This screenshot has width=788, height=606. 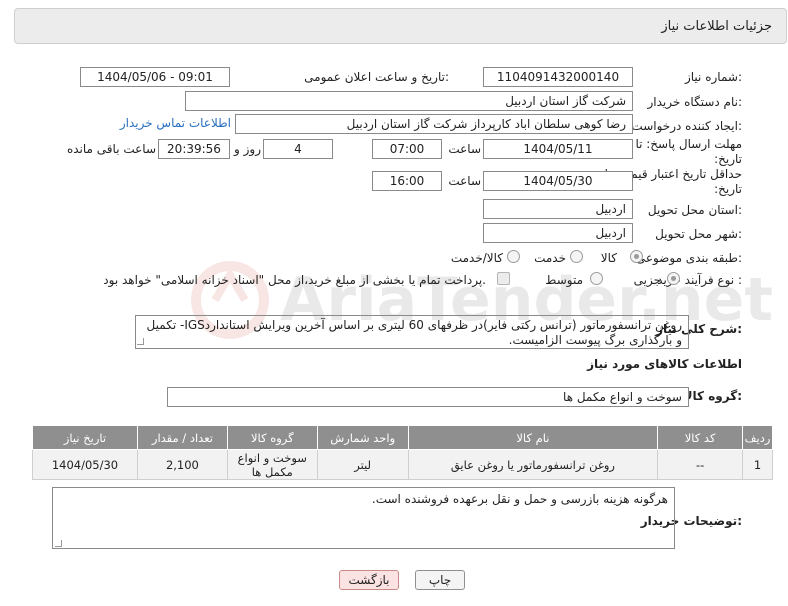 I want to click on announce-date-label: تاریخ و ساعت اعلان عمومی:, so click(x=376, y=77).